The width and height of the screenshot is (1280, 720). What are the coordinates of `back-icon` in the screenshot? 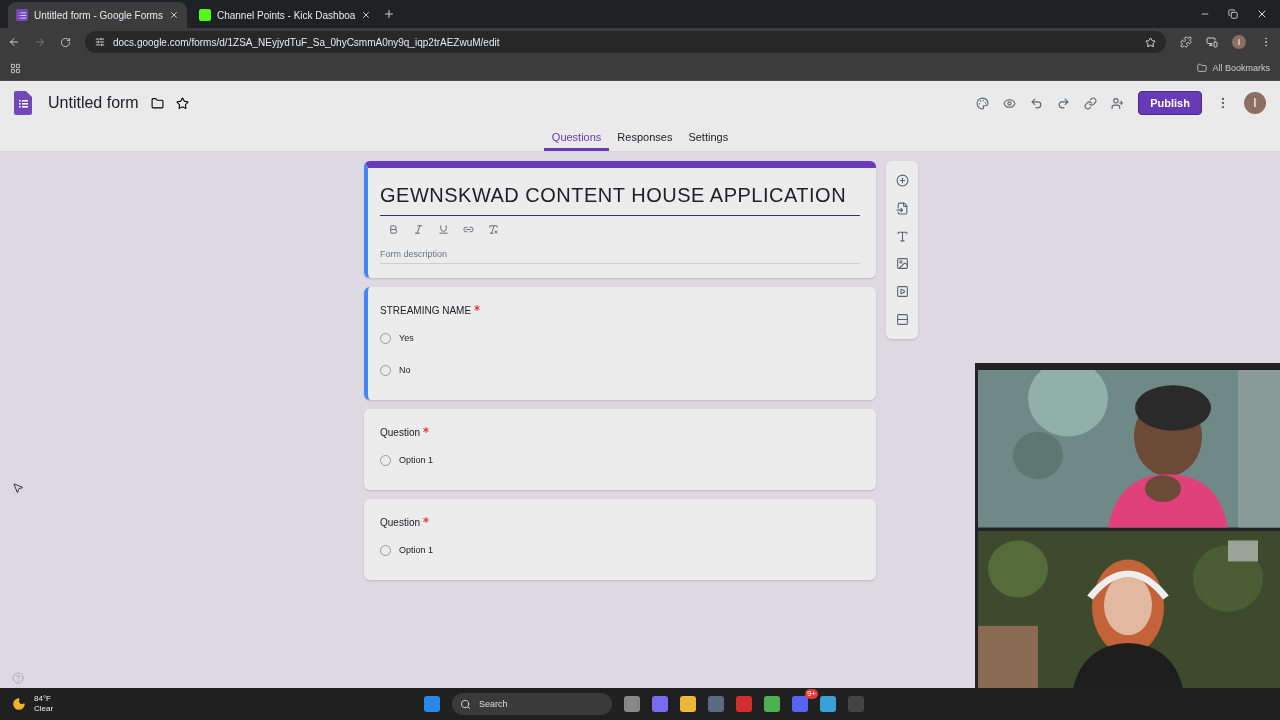 It's located at (14, 42).